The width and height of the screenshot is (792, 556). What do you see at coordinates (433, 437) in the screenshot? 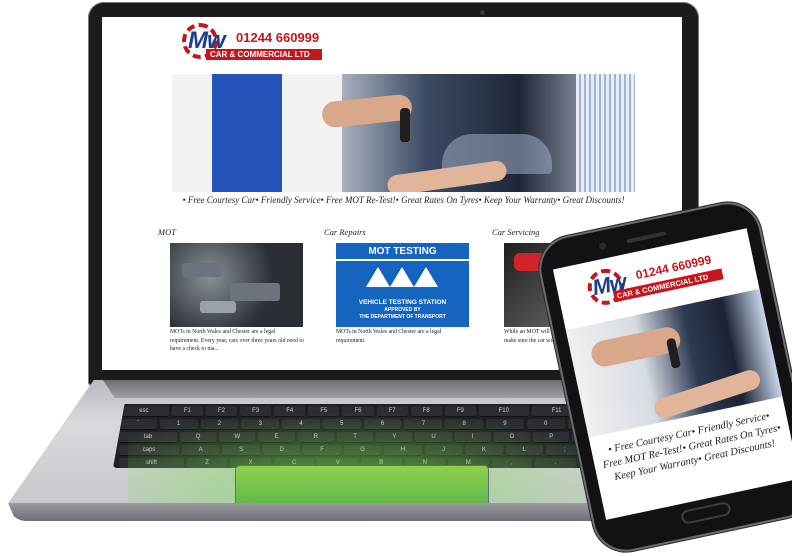
I see `keyboard-key: U` at bounding box center [433, 437].